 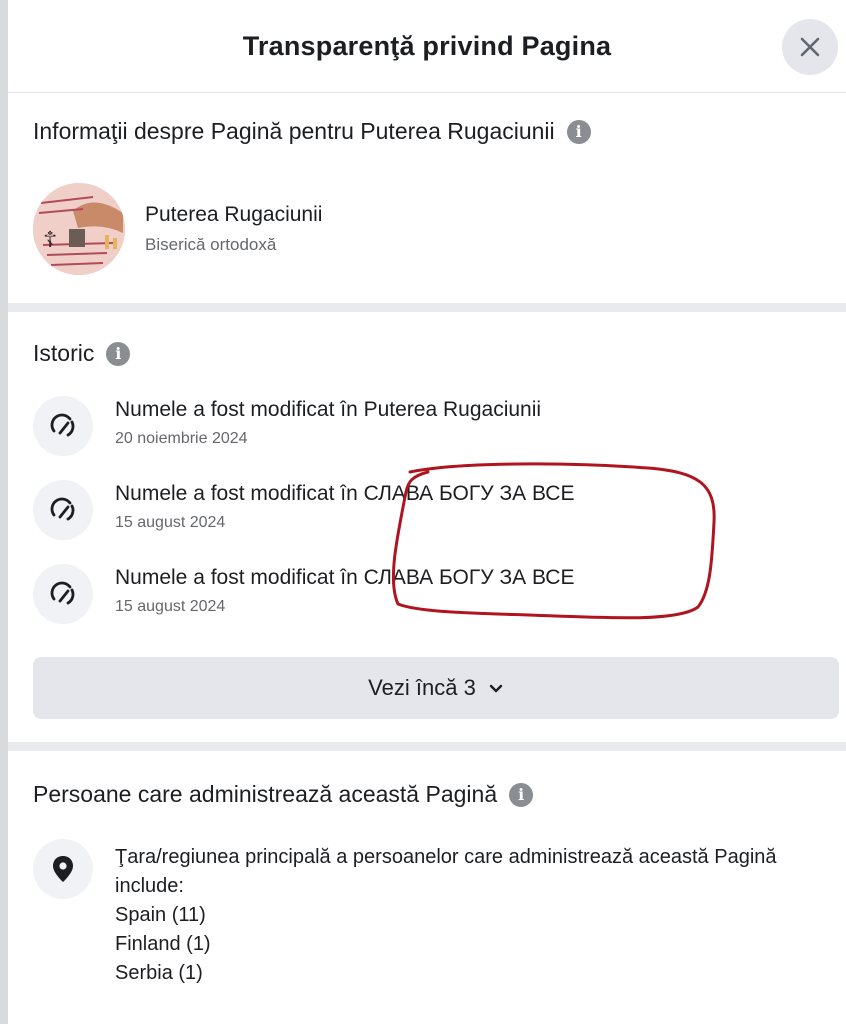 What do you see at coordinates (422, 687) in the screenshot?
I see `see-more-label: Vezi încă 3` at bounding box center [422, 687].